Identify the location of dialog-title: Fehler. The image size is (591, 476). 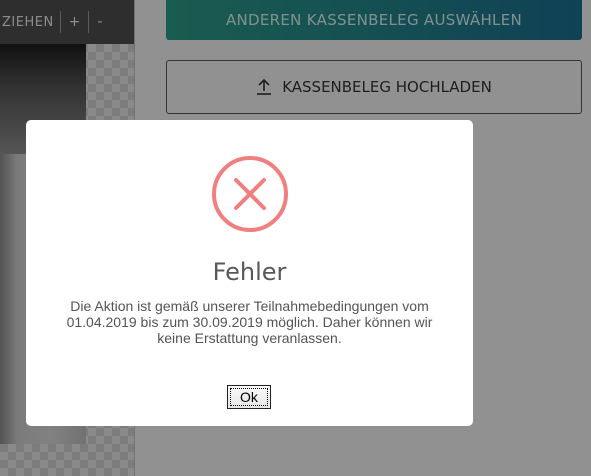
(249, 272).